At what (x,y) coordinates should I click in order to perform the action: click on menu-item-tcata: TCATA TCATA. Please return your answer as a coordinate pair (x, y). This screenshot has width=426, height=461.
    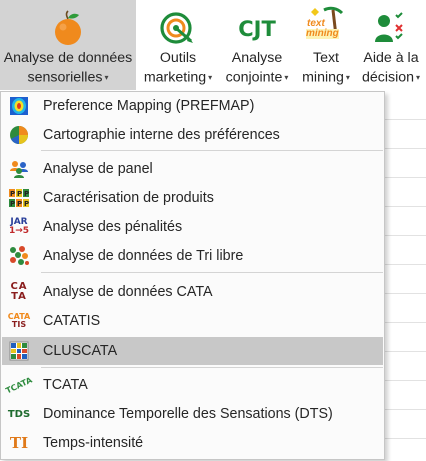
    Looking at the image, I should click on (192, 385).